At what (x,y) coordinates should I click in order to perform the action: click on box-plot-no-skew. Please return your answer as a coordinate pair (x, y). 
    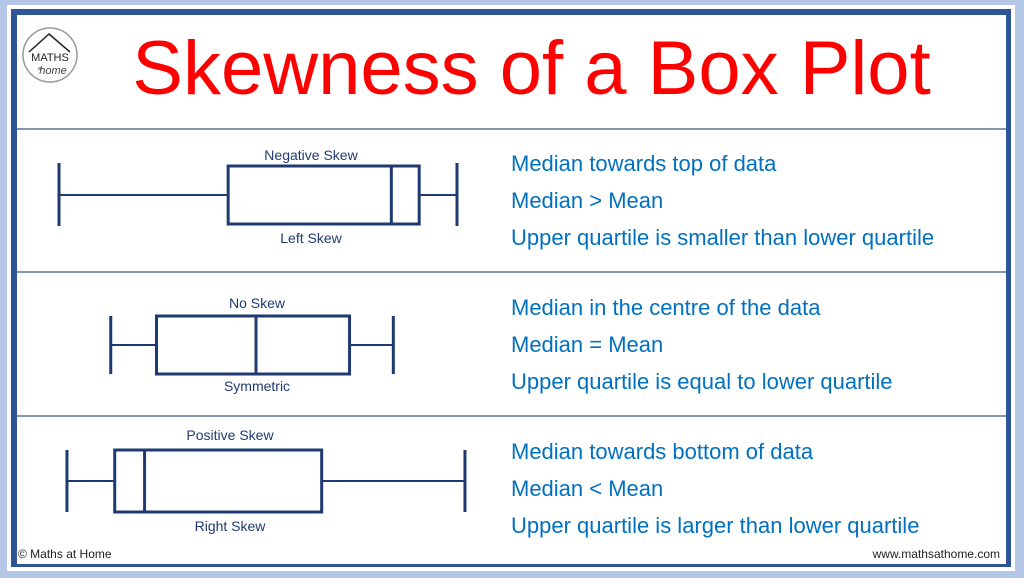
    Looking at the image, I should click on (252, 345).